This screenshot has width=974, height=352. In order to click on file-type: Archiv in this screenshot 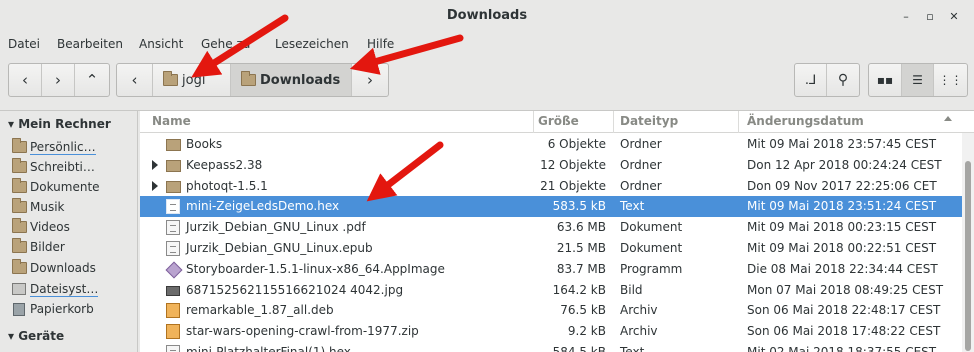, I will do `click(639, 310)`.